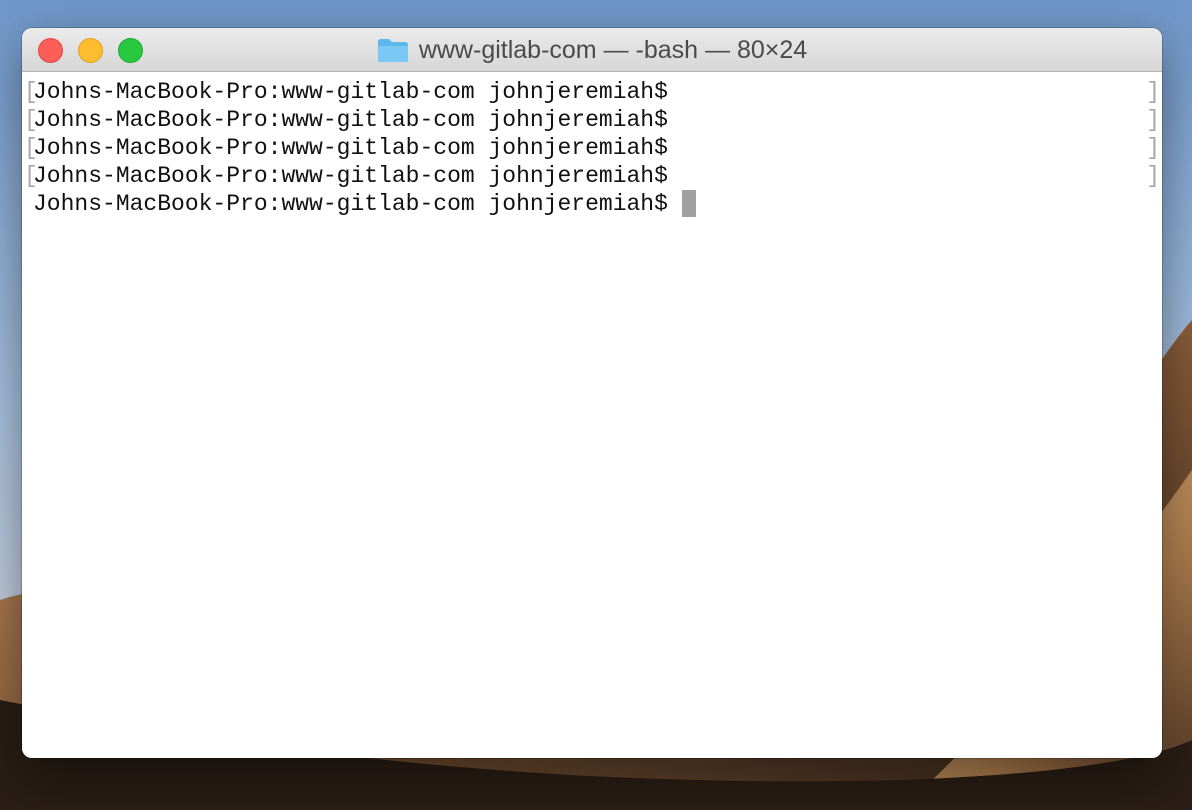 The image size is (1192, 810). Describe the element at coordinates (392, 50) in the screenshot. I see `folder-icon` at that location.